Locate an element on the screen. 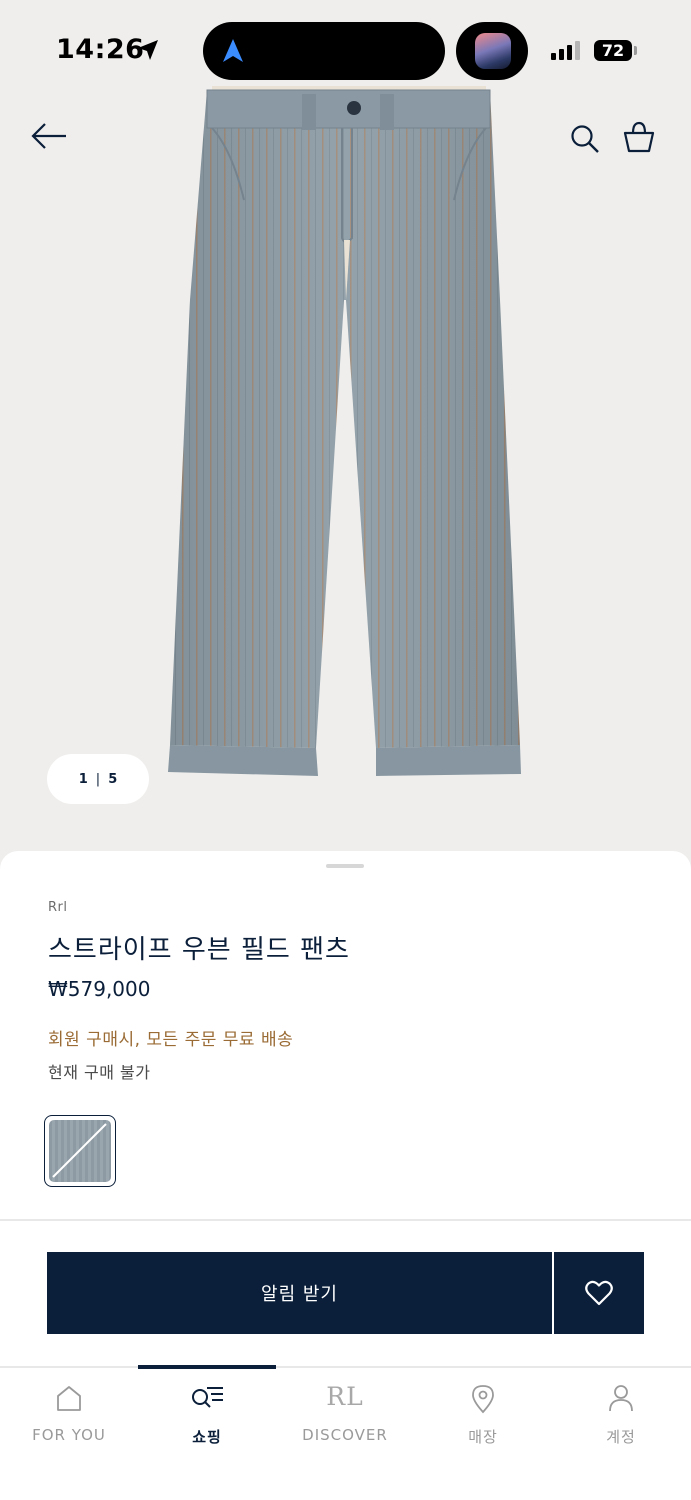 This screenshot has height=1500, width=691. cellular-signal-icon is located at coordinates (565, 50).